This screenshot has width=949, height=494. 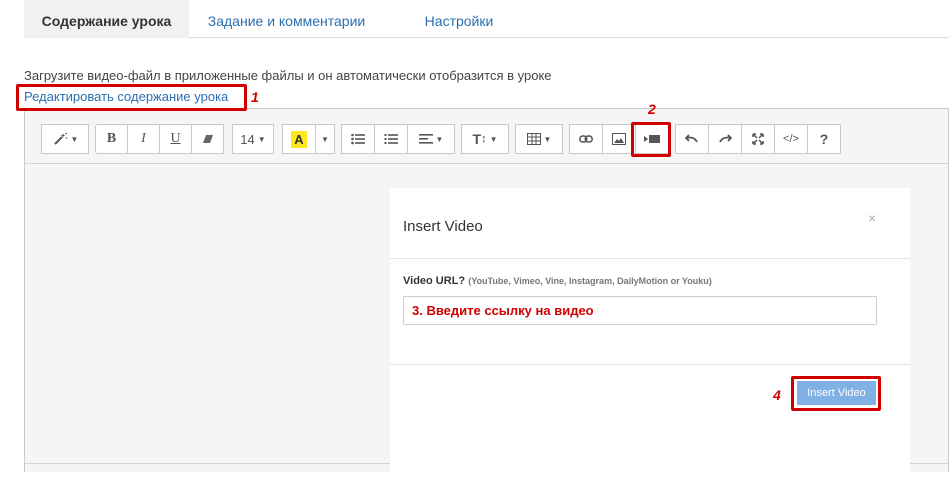 What do you see at coordinates (477, 139) in the screenshot?
I see `text-height-icon: T` at bounding box center [477, 139].